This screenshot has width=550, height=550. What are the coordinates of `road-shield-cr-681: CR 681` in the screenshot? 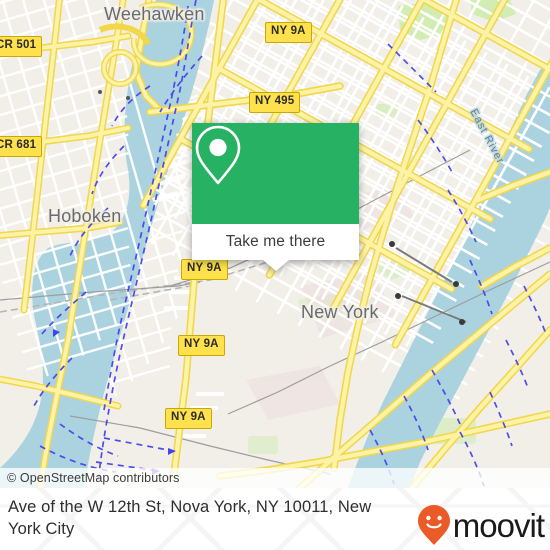 It's located at (21, 146).